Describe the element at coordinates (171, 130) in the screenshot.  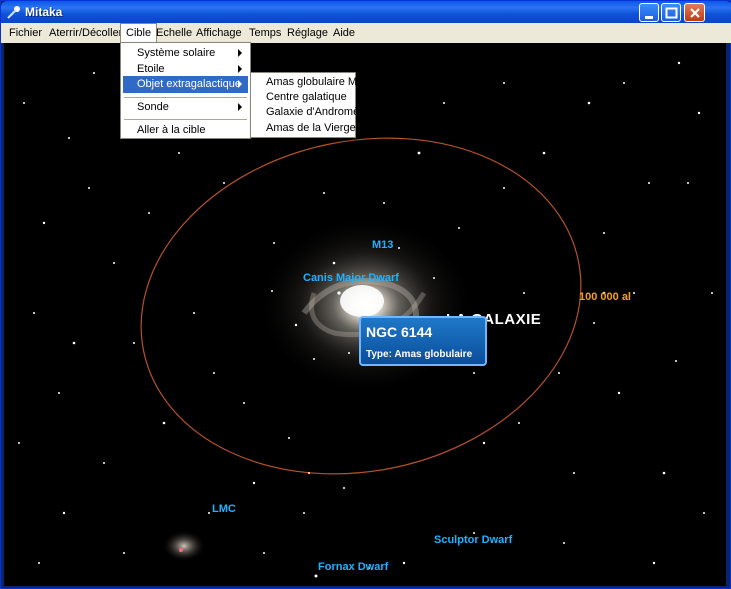
I see `menu-item-label: Aller à la cible` at that location.